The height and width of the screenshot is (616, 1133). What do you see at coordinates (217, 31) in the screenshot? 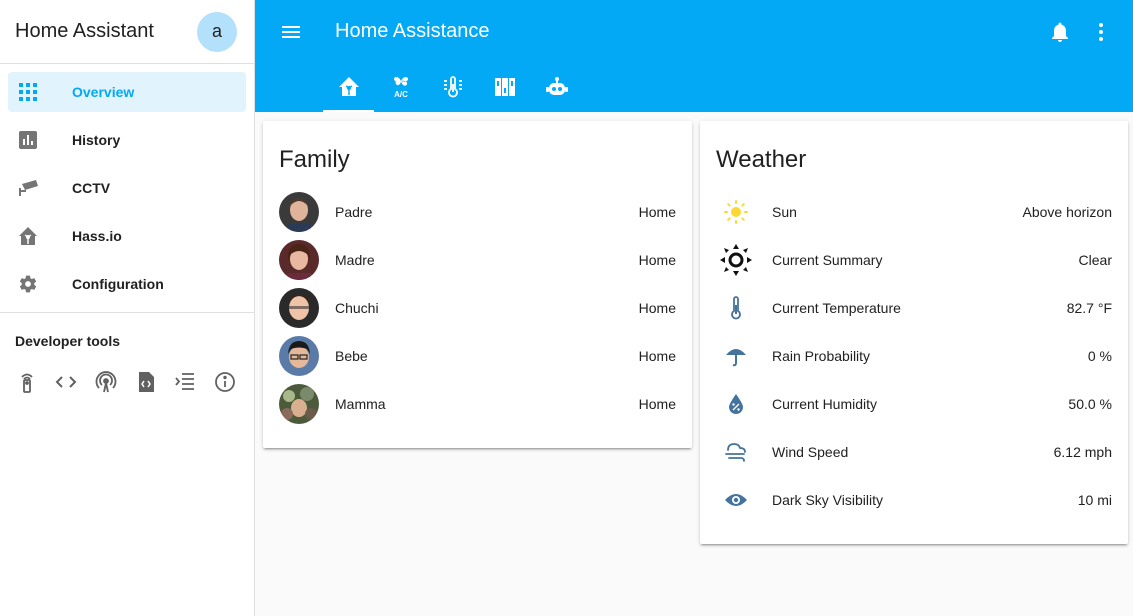
I see `user-avatar: a` at bounding box center [217, 31].